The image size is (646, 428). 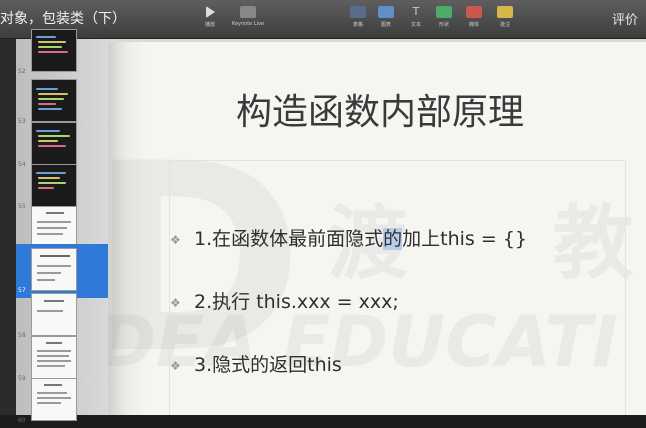 What do you see at coordinates (474, 12) in the screenshot?
I see `media-icon` at bounding box center [474, 12].